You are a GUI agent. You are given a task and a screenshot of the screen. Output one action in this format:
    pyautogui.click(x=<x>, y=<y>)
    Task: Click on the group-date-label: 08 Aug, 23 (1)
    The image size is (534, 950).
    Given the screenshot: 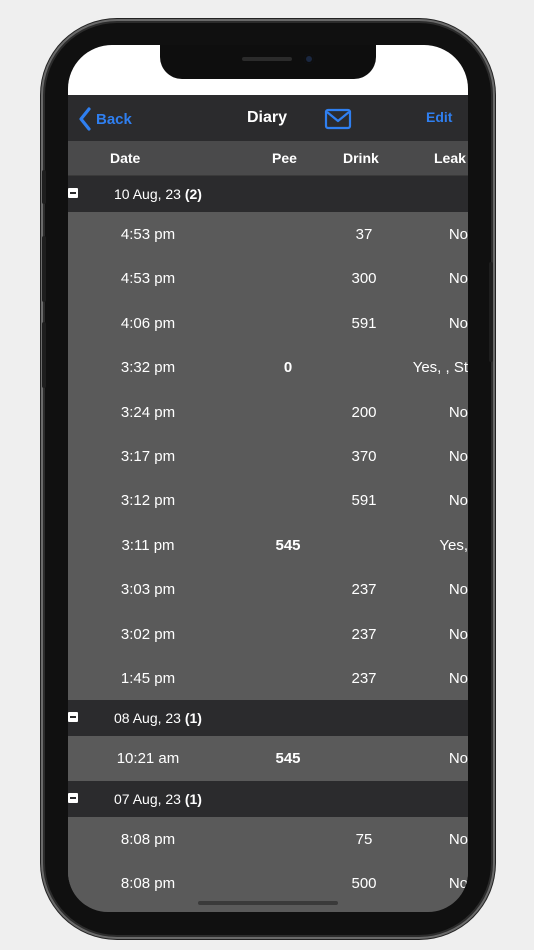 What is the action you would take?
    pyautogui.click(x=158, y=718)
    